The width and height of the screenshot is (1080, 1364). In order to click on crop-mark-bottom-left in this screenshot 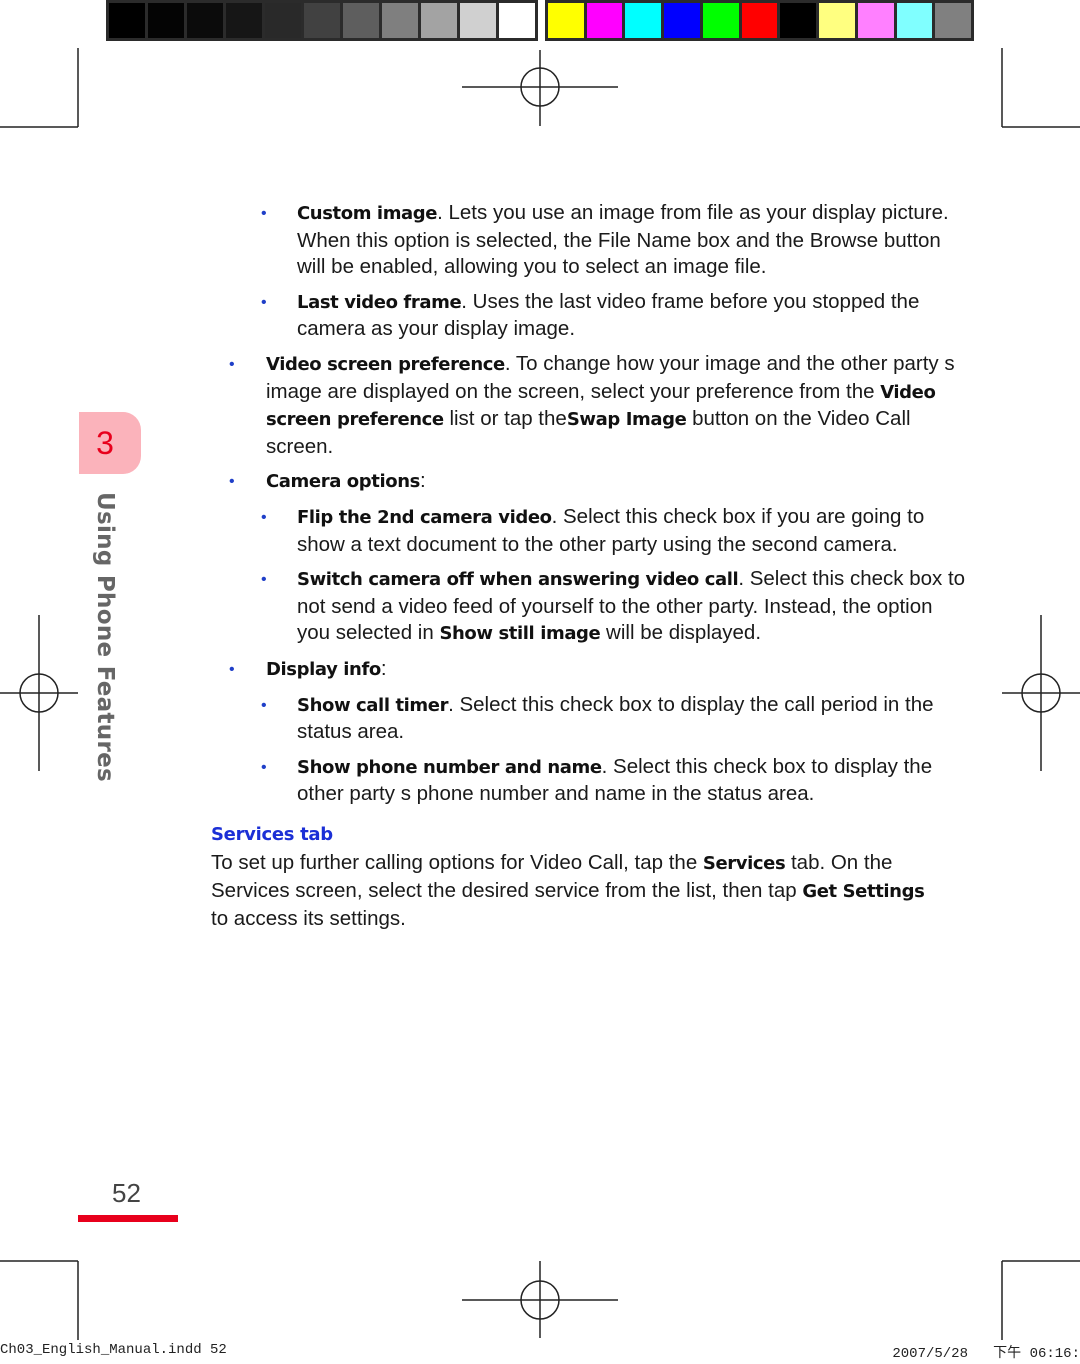, I will do `click(39, 1300)`.